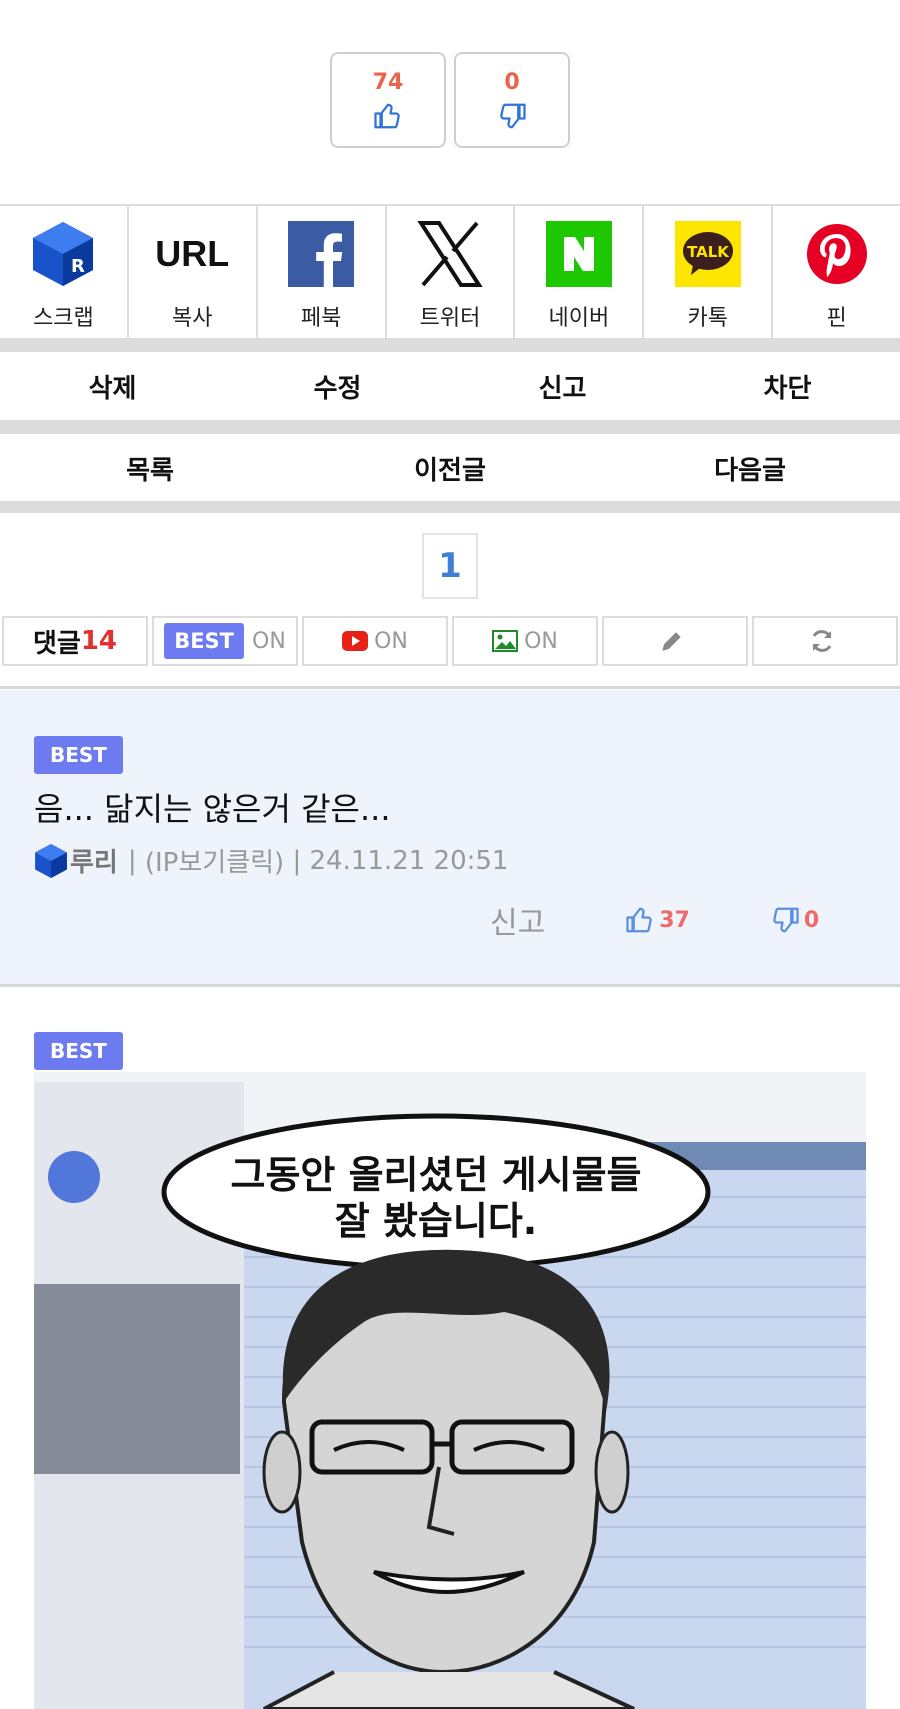  What do you see at coordinates (337, 386) in the screenshot?
I see `edit-button: 수정` at bounding box center [337, 386].